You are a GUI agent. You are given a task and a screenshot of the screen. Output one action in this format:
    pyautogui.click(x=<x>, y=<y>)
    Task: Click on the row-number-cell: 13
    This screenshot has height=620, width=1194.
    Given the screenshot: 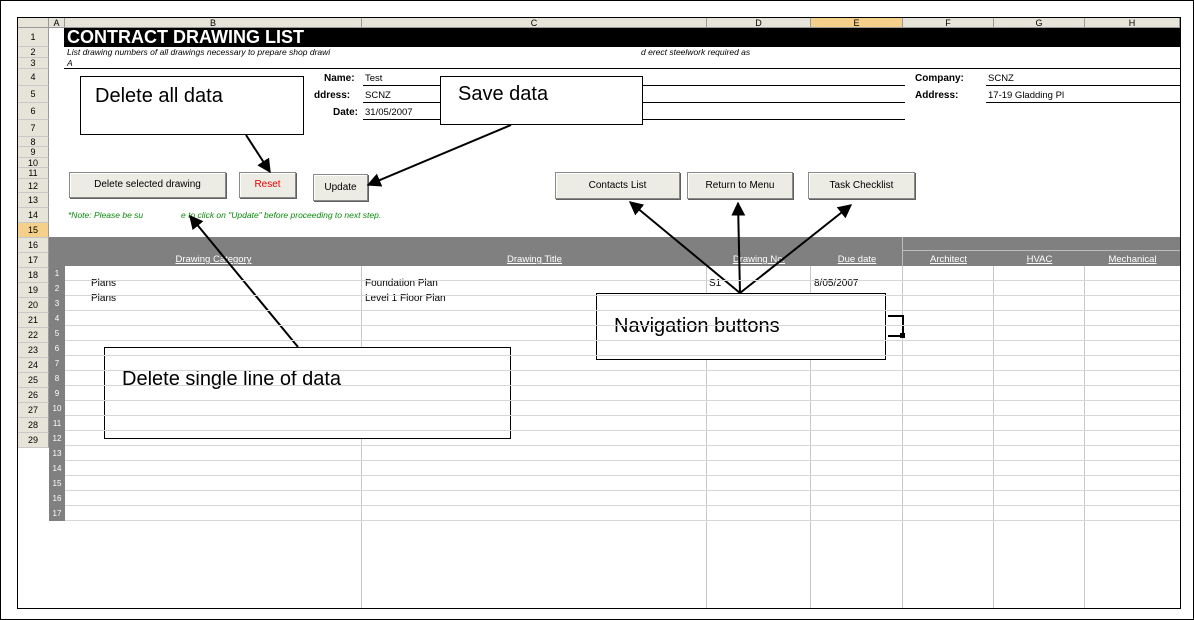 What is the action you would take?
    pyautogui.click(x=57, y=453)
    